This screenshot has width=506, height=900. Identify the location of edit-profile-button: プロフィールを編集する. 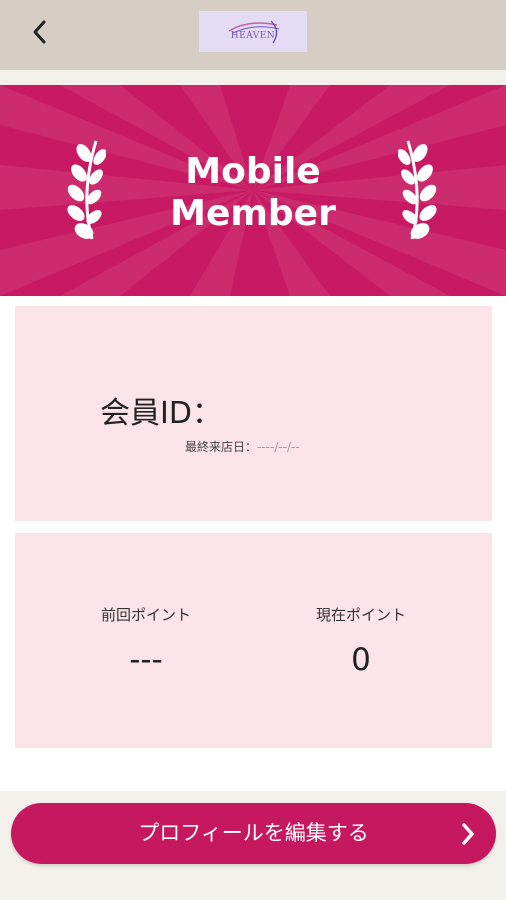
(253, 833).